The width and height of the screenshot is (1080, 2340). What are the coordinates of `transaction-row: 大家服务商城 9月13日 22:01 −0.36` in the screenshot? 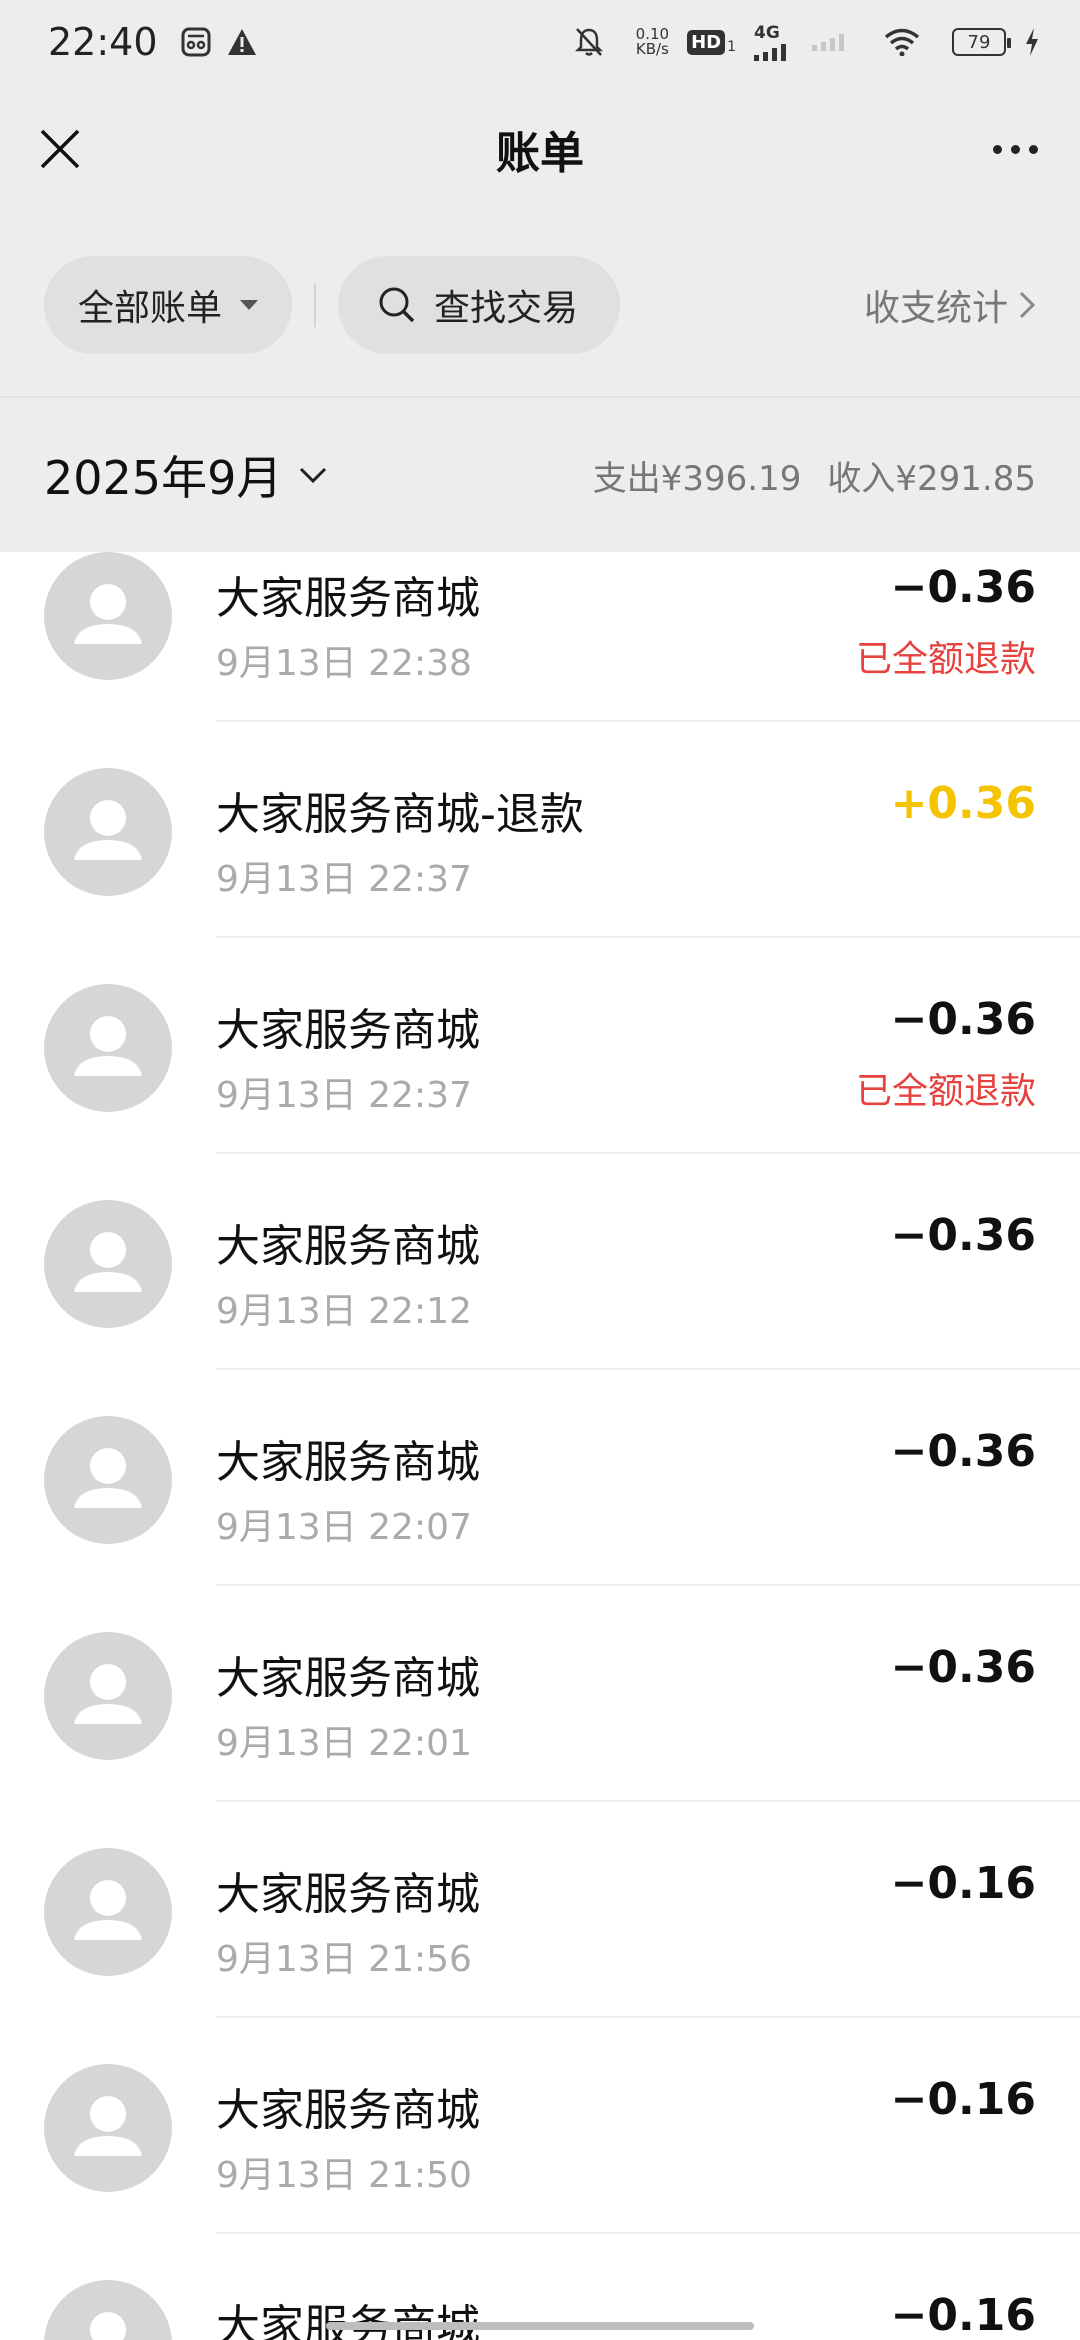 It's located at (540, 1694).